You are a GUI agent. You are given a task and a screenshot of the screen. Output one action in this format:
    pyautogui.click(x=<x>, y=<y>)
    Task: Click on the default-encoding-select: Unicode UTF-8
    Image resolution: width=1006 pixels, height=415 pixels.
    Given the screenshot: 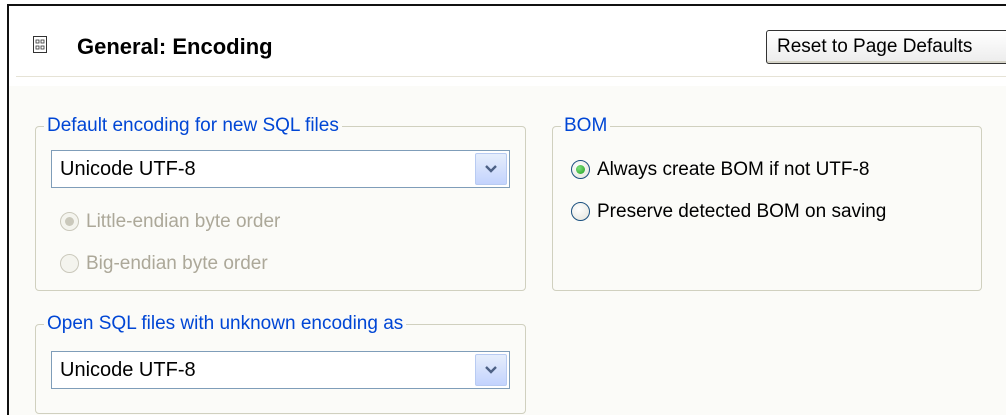 What is the action you would take?
    pyautogui.click(x=280, y=169)
    